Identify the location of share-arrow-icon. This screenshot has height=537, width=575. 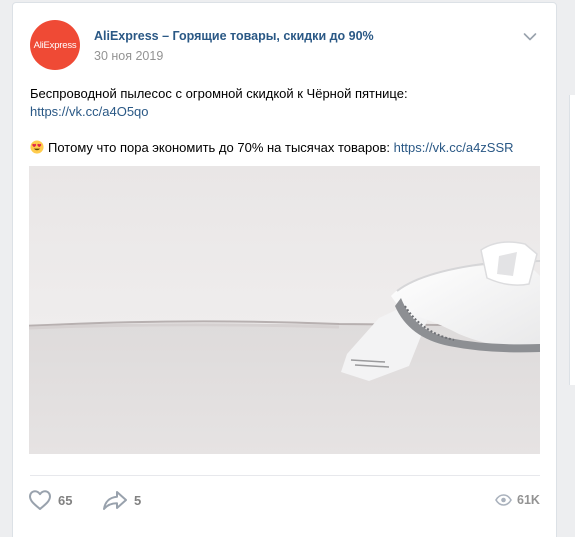
(115, 500).